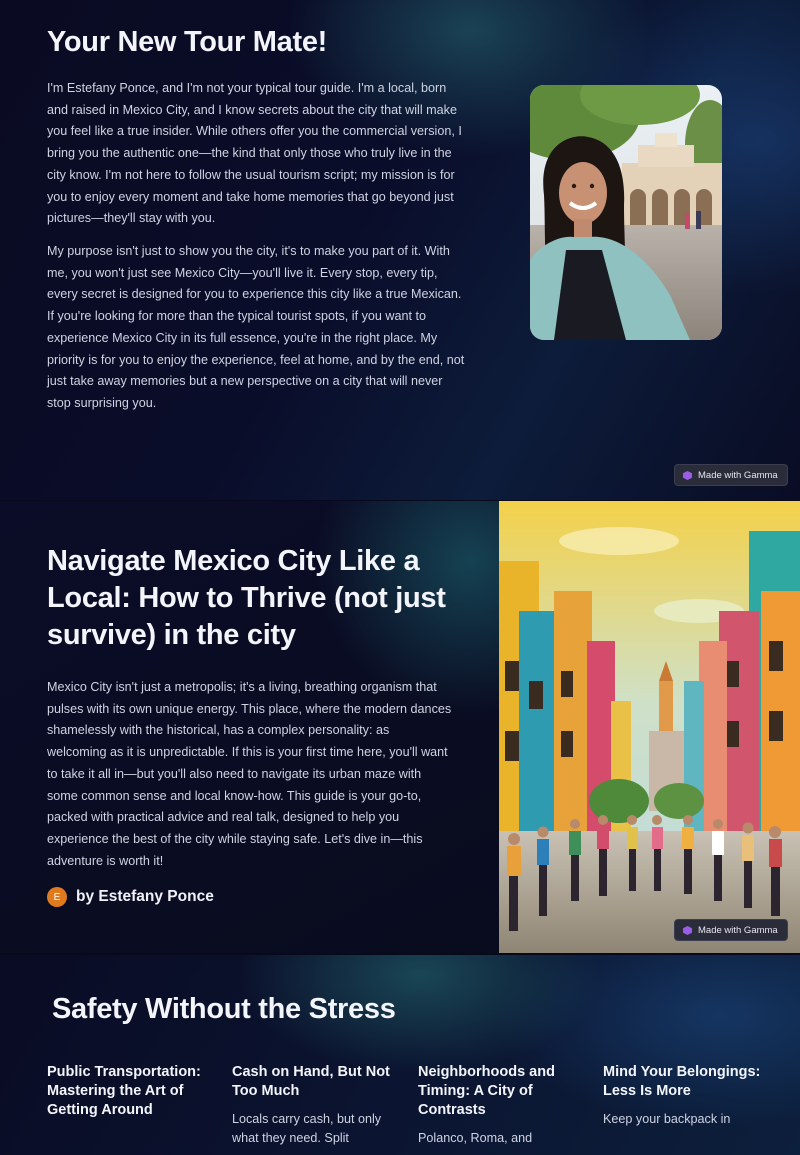 The width and height of the screenshot is (800, 1155). What do you see at coordinates (667, 1119) in the screenshot?
I see `column-text: Keep your backpack in` at bounding box center [667, 1119].